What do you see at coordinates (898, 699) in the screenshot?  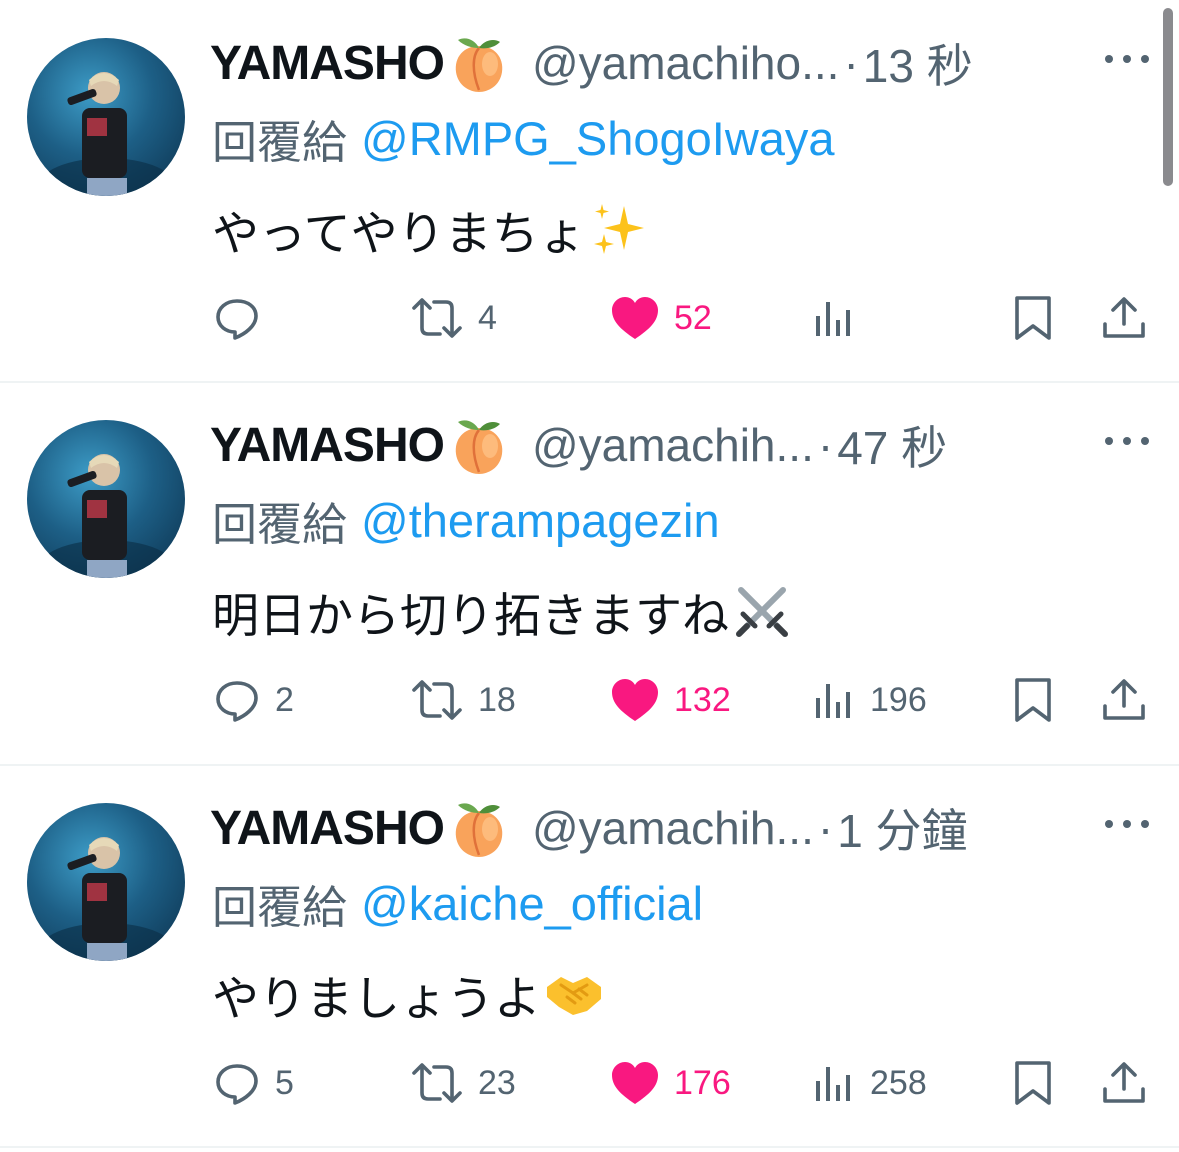 I see `view-count: 196` at bounding box center [898, 699].